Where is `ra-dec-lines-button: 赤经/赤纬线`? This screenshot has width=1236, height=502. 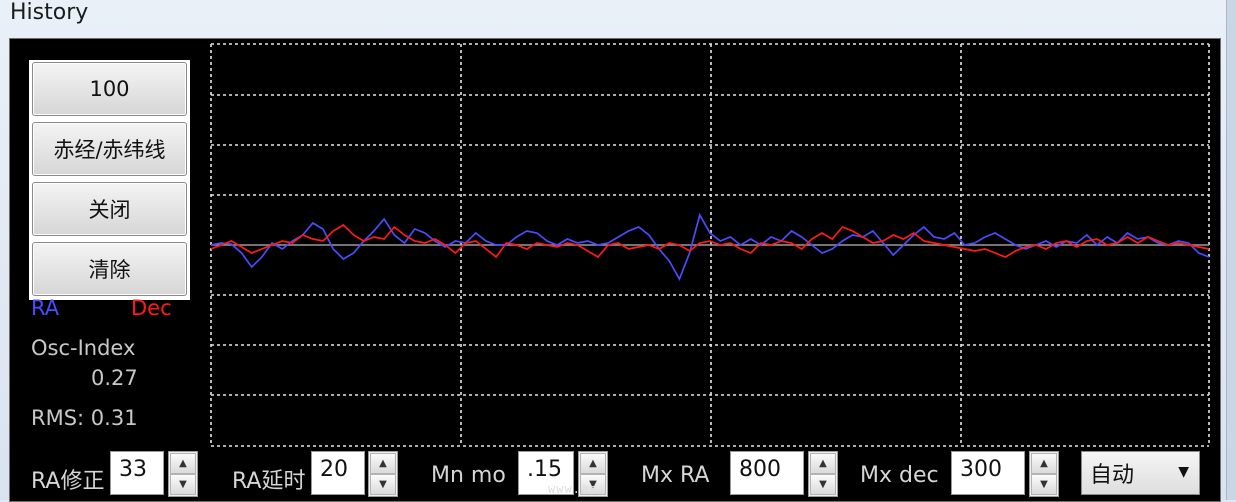 ra-dec-lines-button: 赤经/赤纬线 is located at coordinates (109, 149).